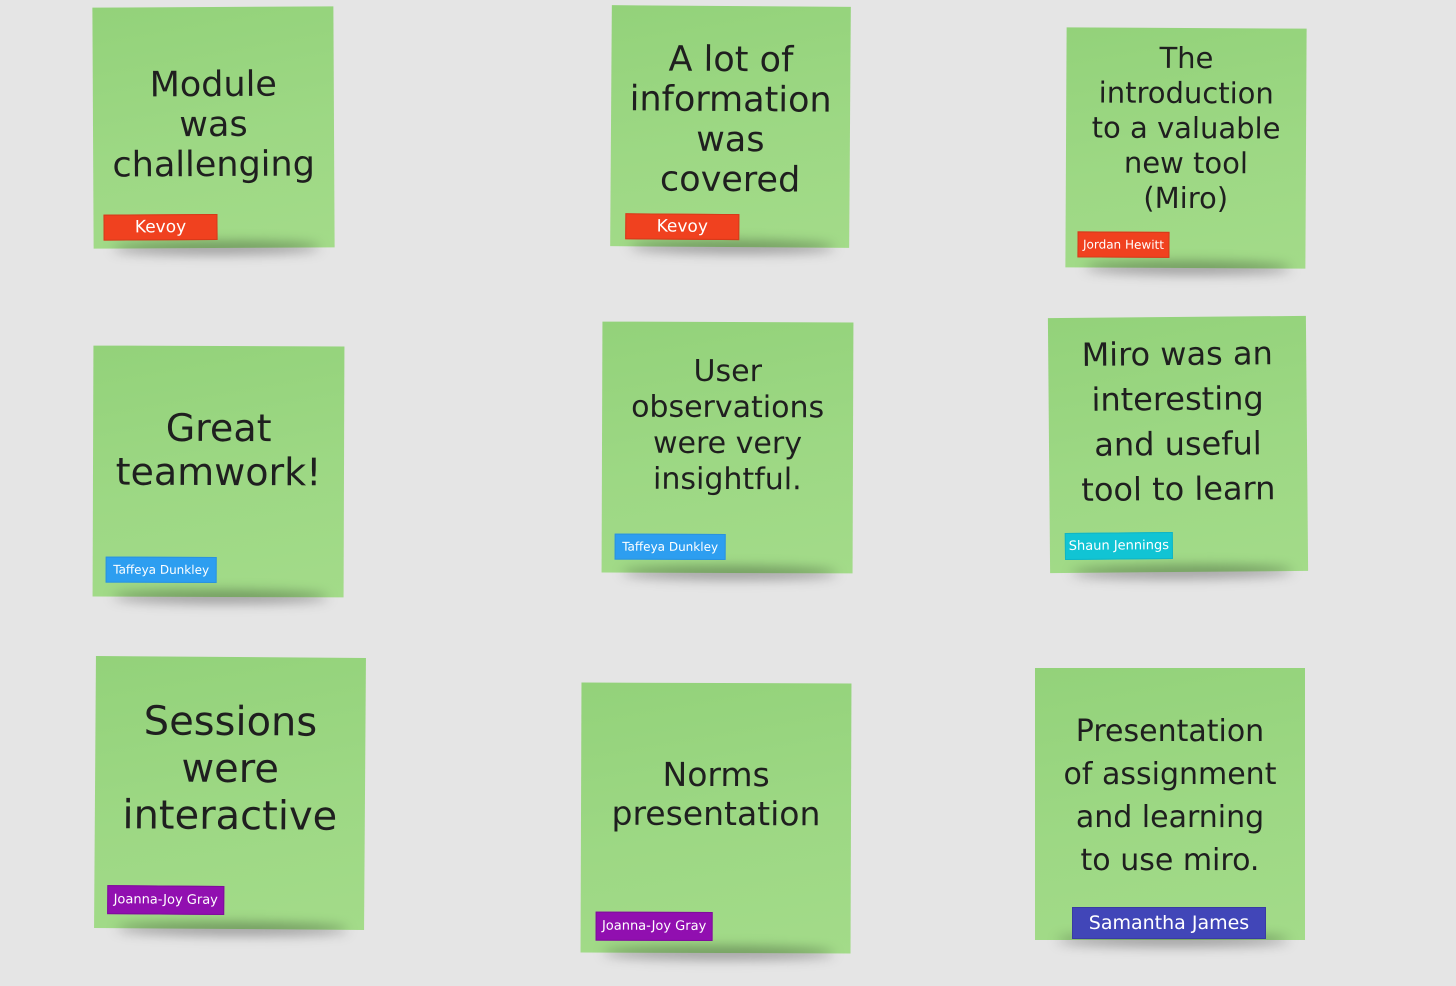 This screenshot has width=1456, height=986. Describe the element at coordinates (730, 120) in the screenshot. I see `sticky-note-text: A lot of information was covered` at that location.